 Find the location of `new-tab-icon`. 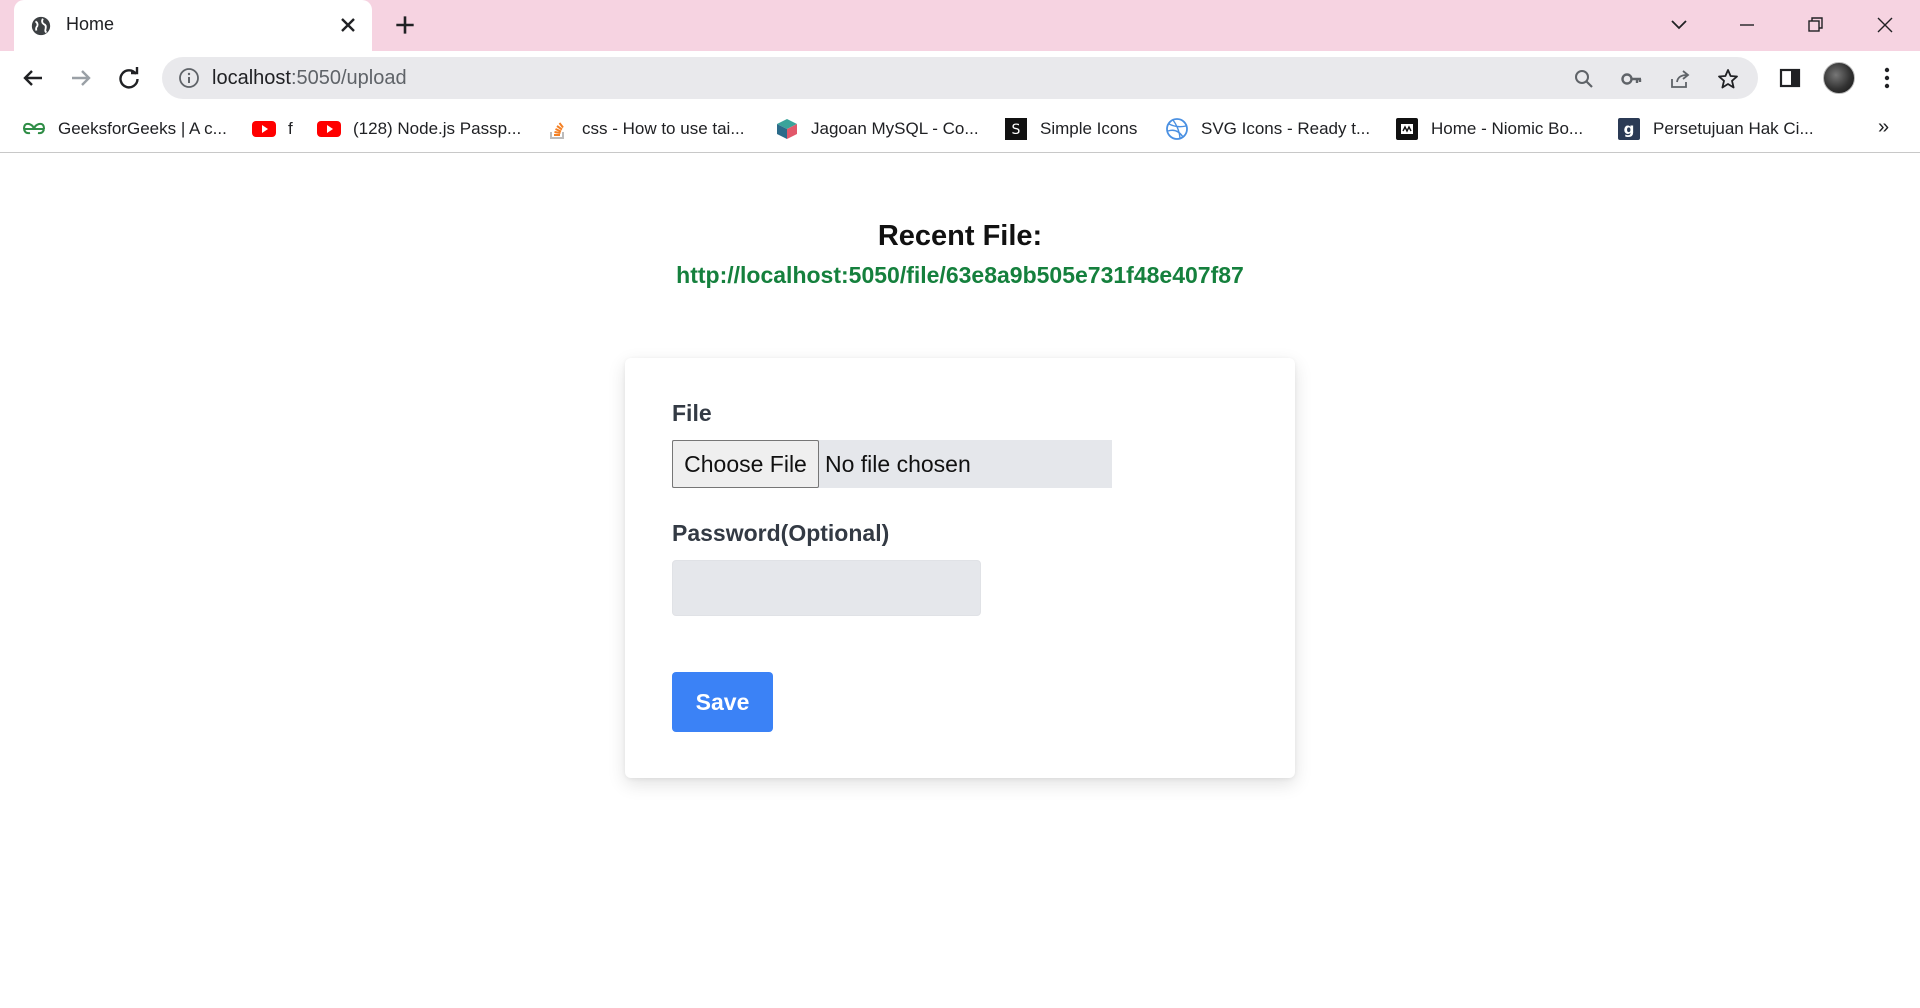

new-tab-icon is located at coordinates (405, 25).